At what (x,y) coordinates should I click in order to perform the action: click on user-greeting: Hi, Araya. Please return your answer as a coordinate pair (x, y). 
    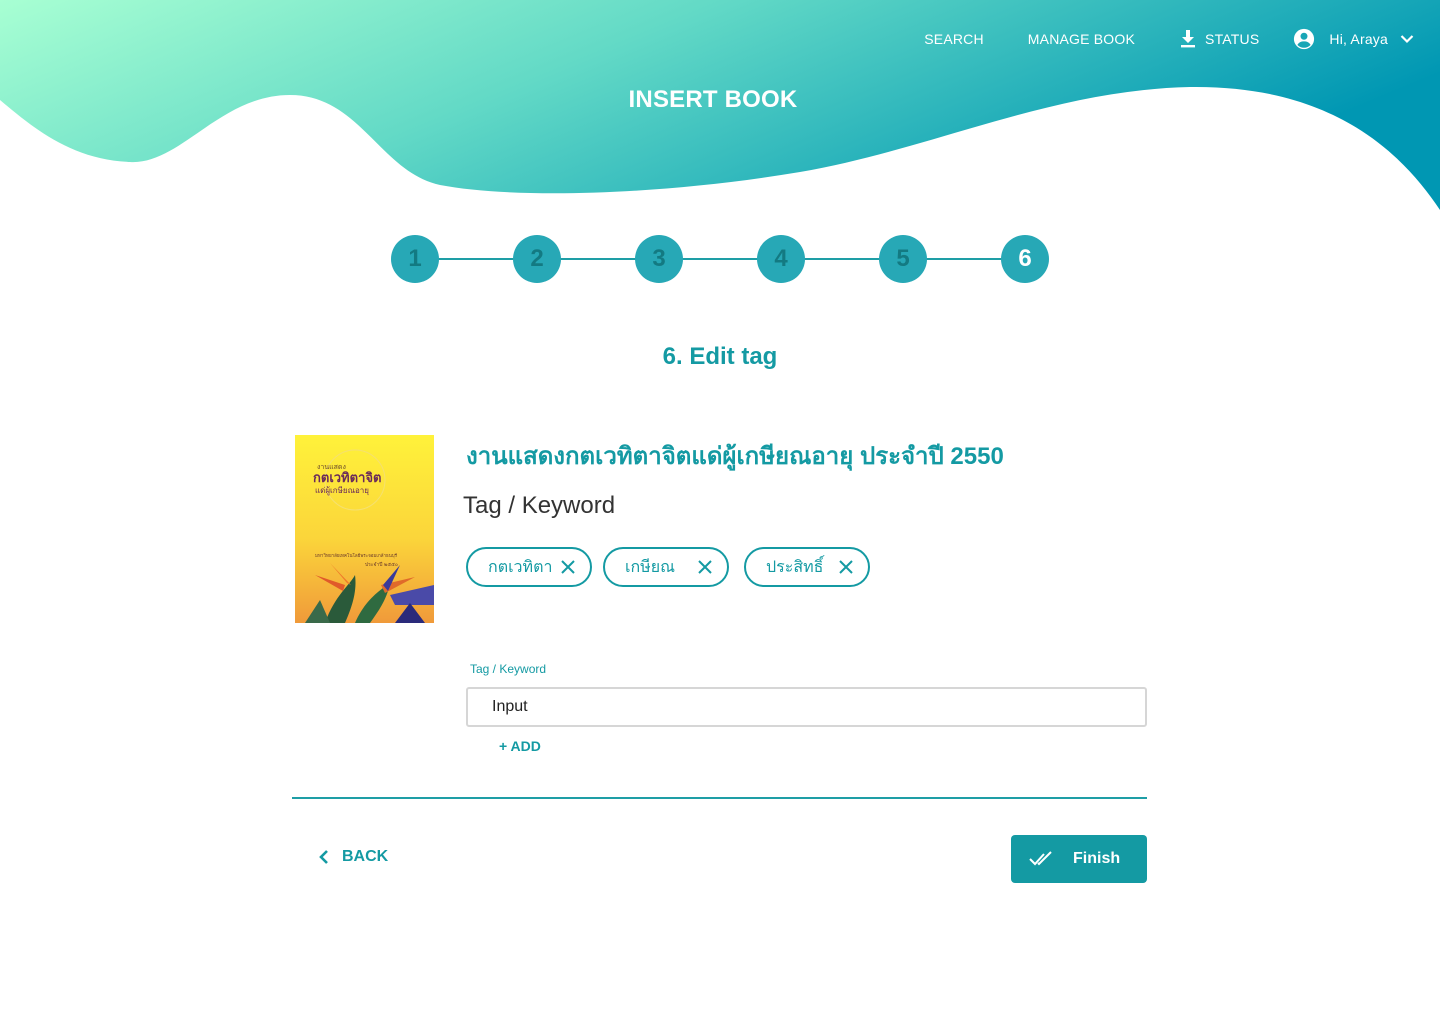
    Looking at the image, I should click on (1358, 39).